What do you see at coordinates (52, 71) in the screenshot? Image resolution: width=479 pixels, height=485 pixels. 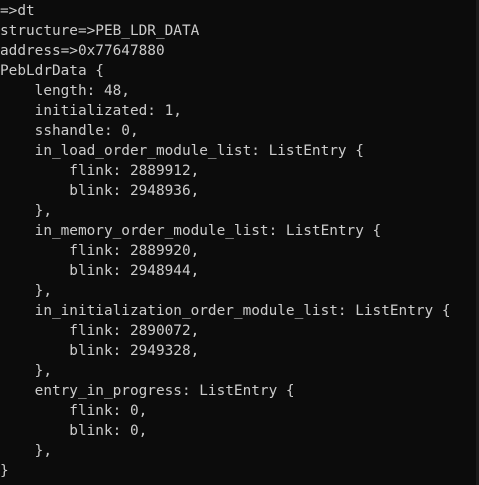 I see `struct-open-line: PebLdrData {` at bounding box center [52, 71].